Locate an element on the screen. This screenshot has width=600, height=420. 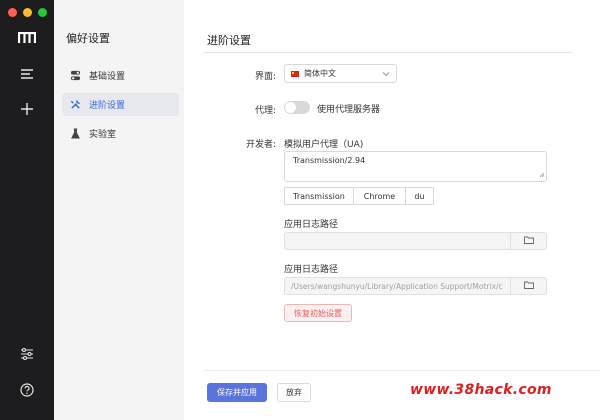
app-logo-icon is located at coordinates (27, 38).